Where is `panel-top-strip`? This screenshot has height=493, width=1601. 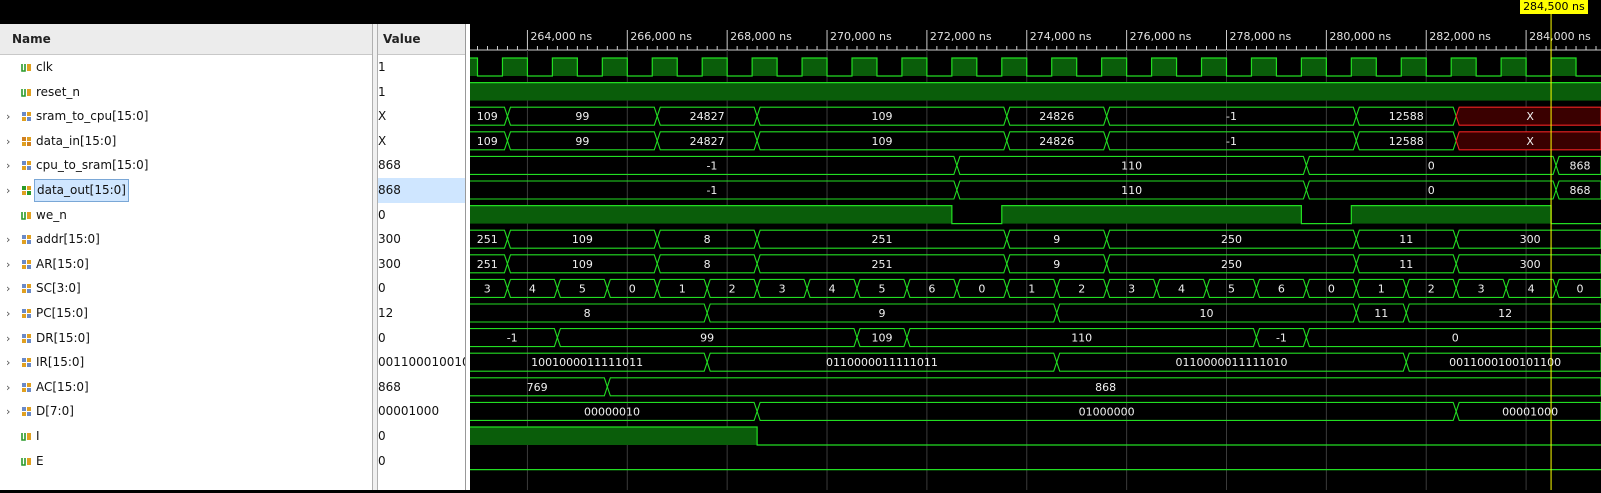
panel-top-strip is located at coordinates (232, 12).